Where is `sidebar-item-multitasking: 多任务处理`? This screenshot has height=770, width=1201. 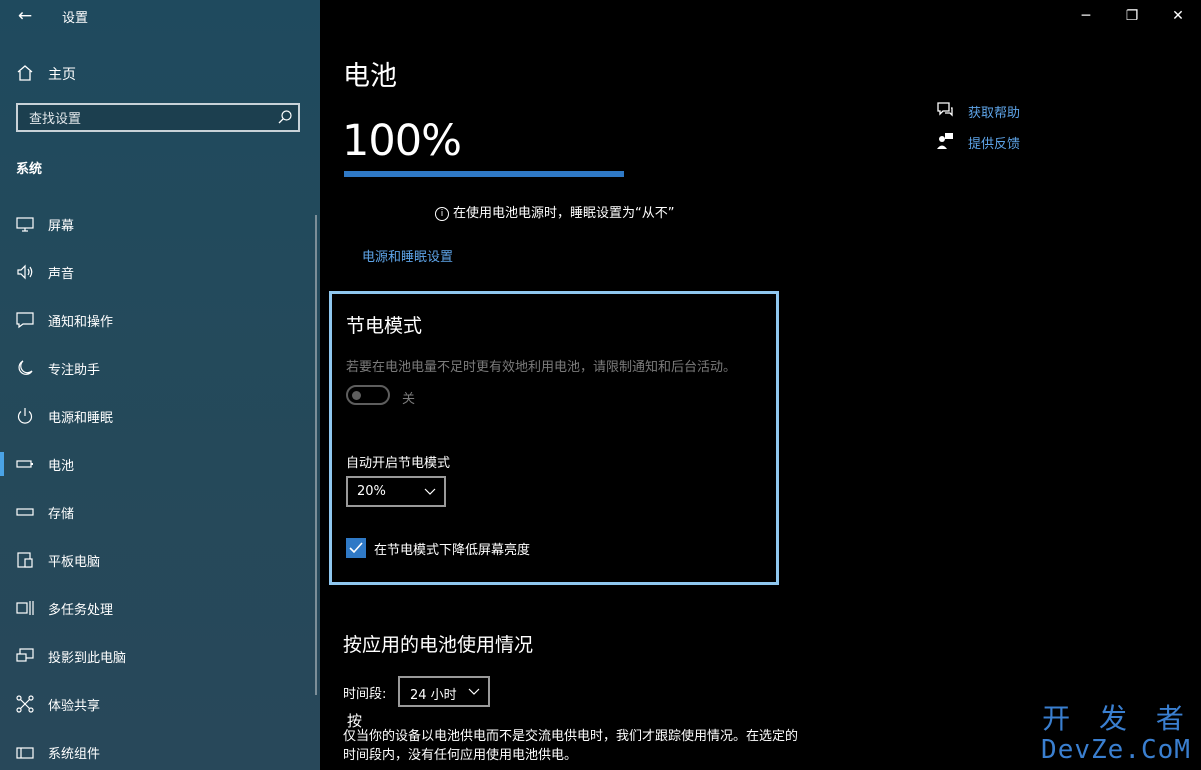 sidebar-item-multitasking: 多任务处理 is located at coordinates (160, 608).